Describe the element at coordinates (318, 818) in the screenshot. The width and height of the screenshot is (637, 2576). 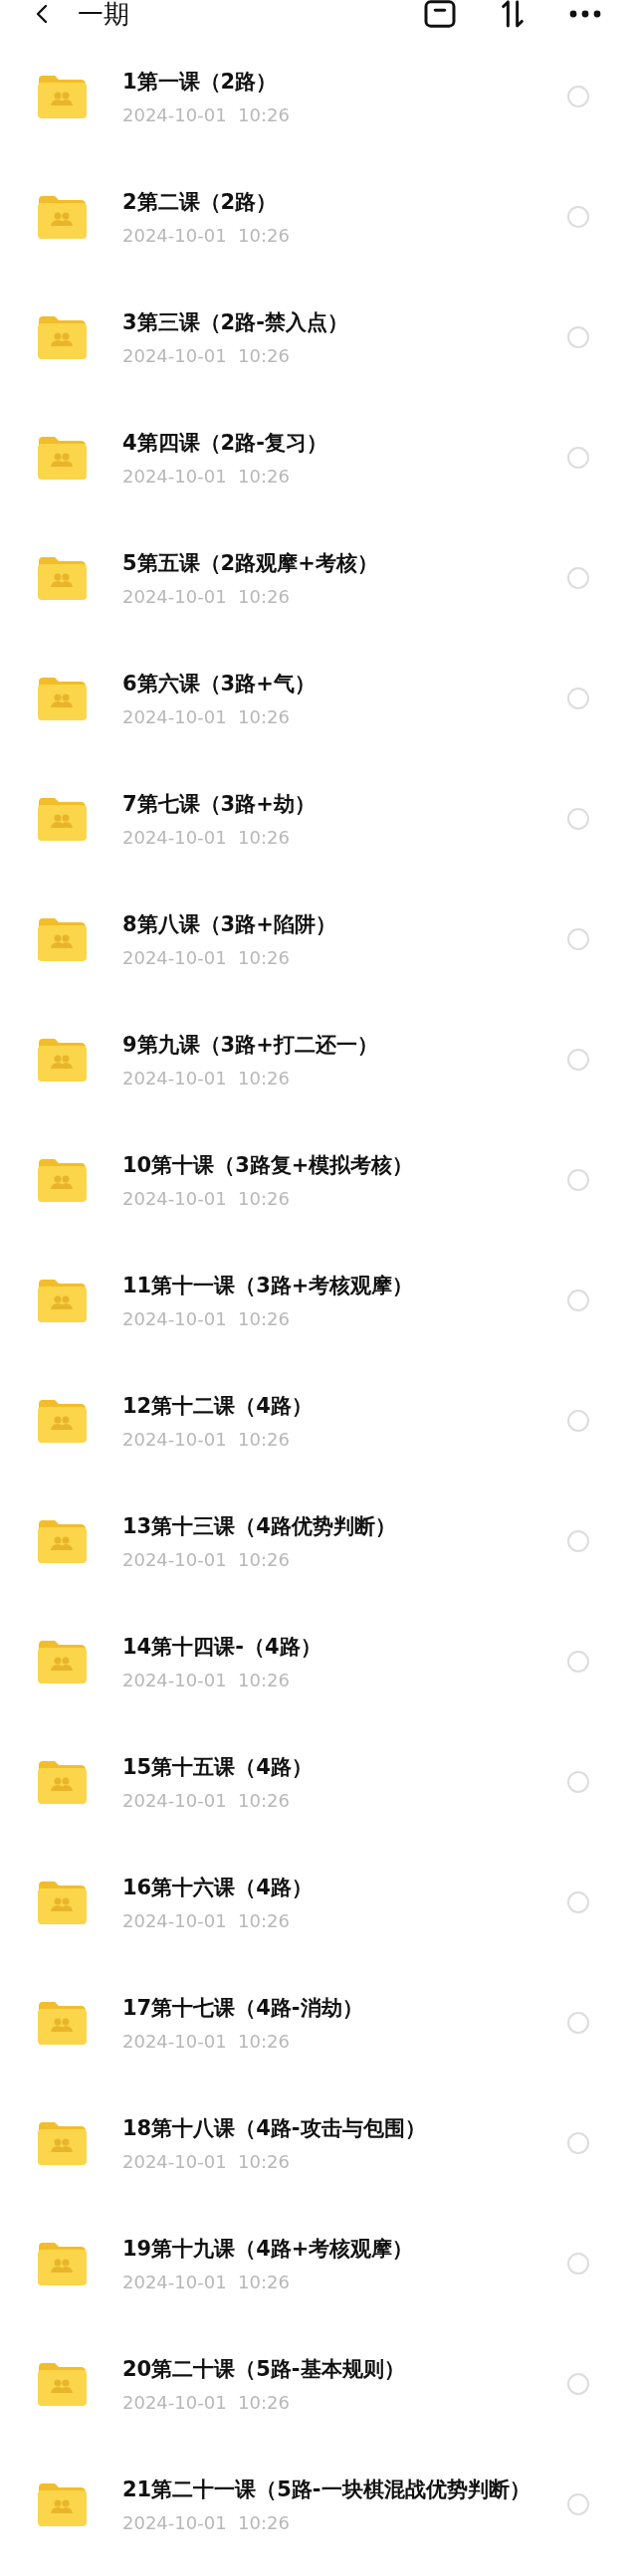
I see `folder-item: 7第七课（3路+劫） 2024-10-01 10:26` at that location.